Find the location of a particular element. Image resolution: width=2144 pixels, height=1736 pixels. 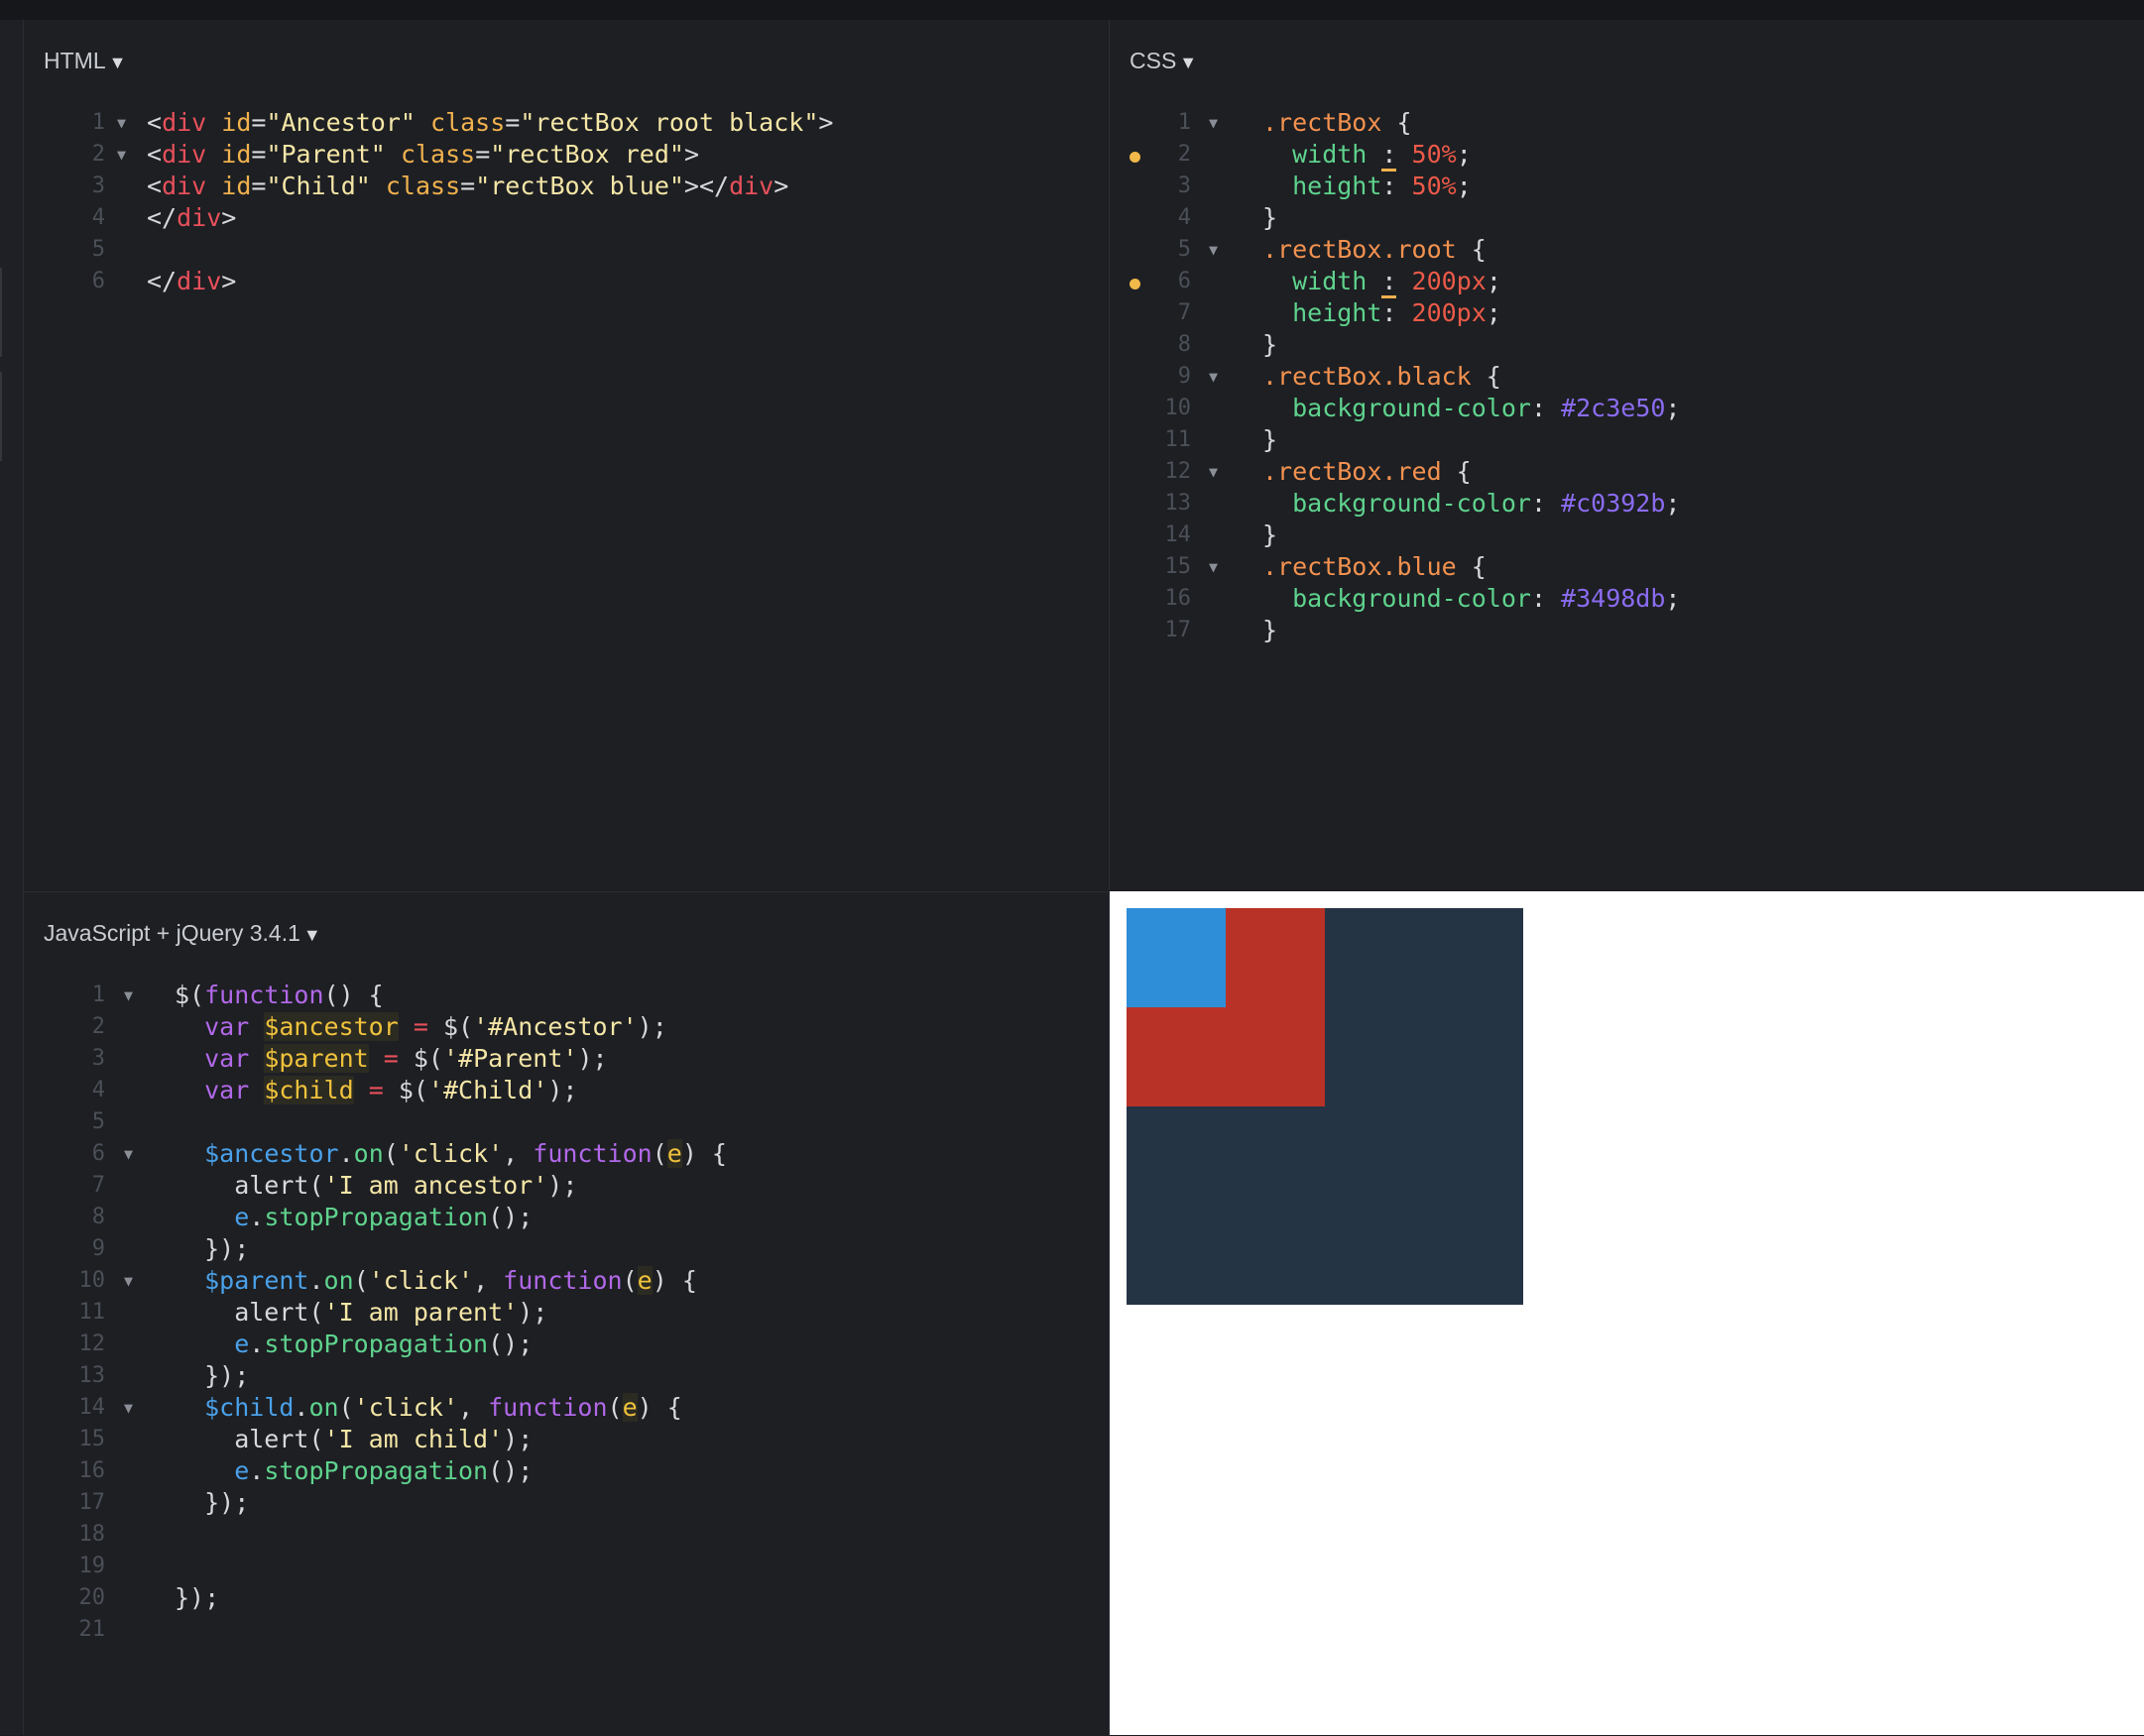

sidebar-marker is located at coordinates (1, 416).